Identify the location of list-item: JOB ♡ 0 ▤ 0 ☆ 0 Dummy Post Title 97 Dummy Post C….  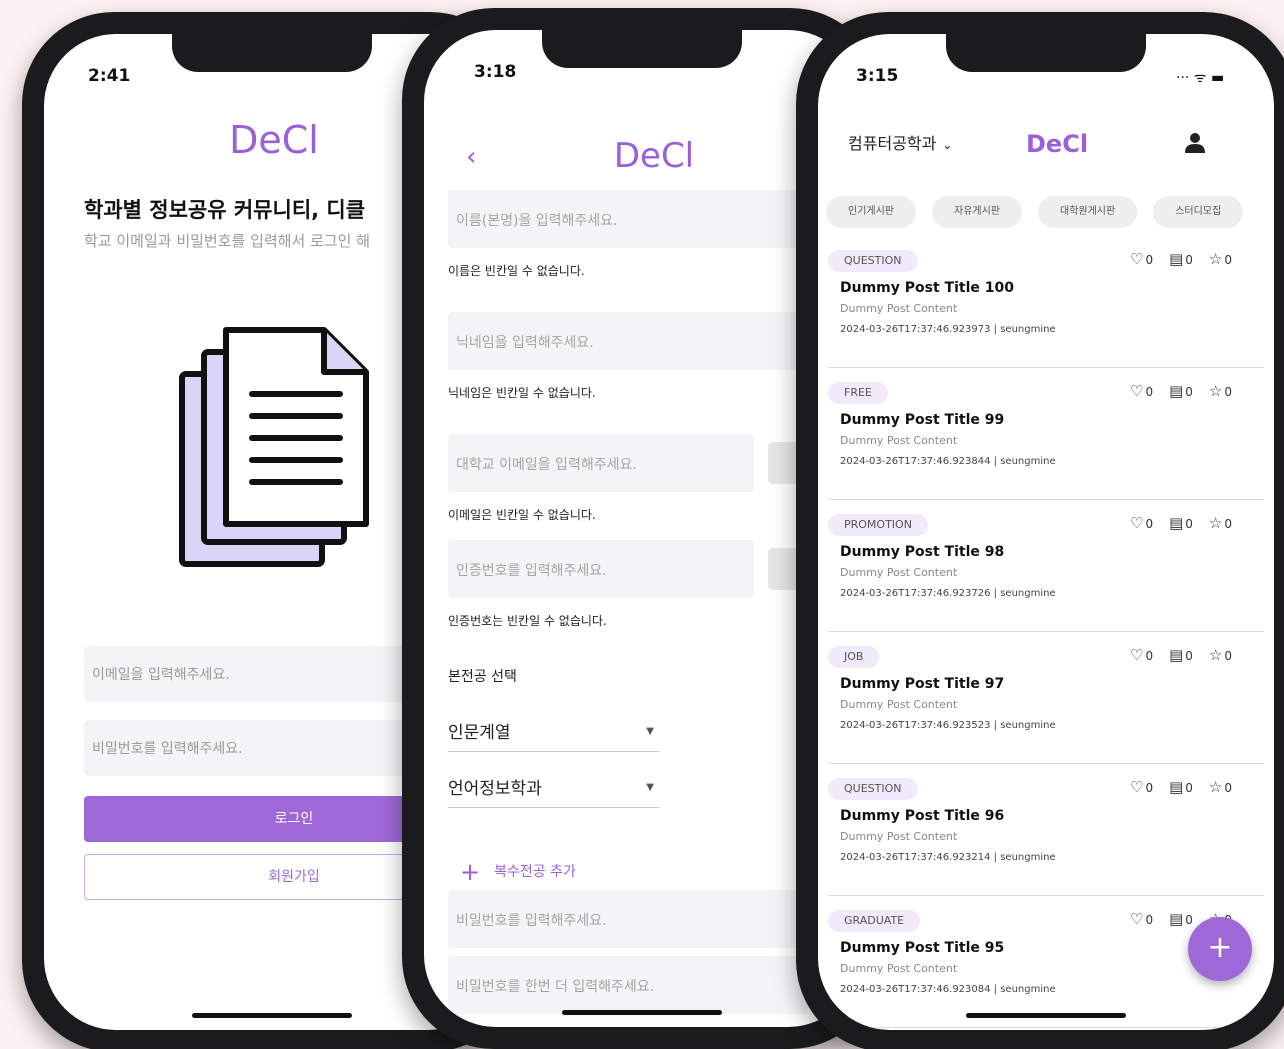
(1046, 702).